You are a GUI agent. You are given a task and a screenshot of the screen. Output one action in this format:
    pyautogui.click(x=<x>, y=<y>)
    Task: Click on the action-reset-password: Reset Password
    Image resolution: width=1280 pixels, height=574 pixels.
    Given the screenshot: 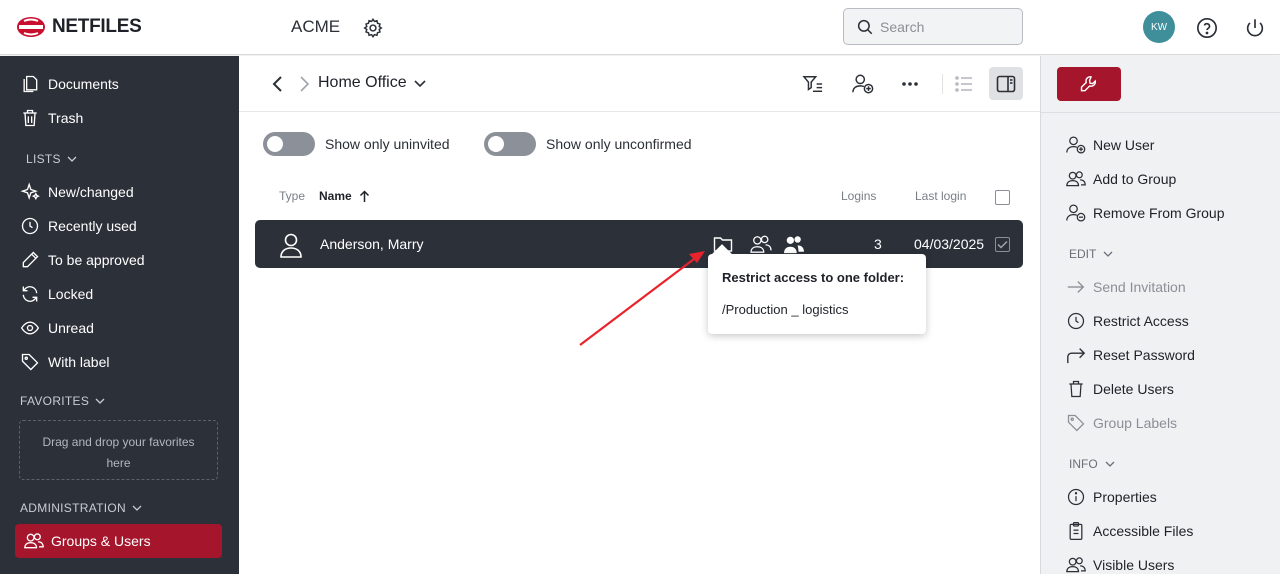 What is the action you would take?
    pyautogui.click(x=1130, y=355)
    